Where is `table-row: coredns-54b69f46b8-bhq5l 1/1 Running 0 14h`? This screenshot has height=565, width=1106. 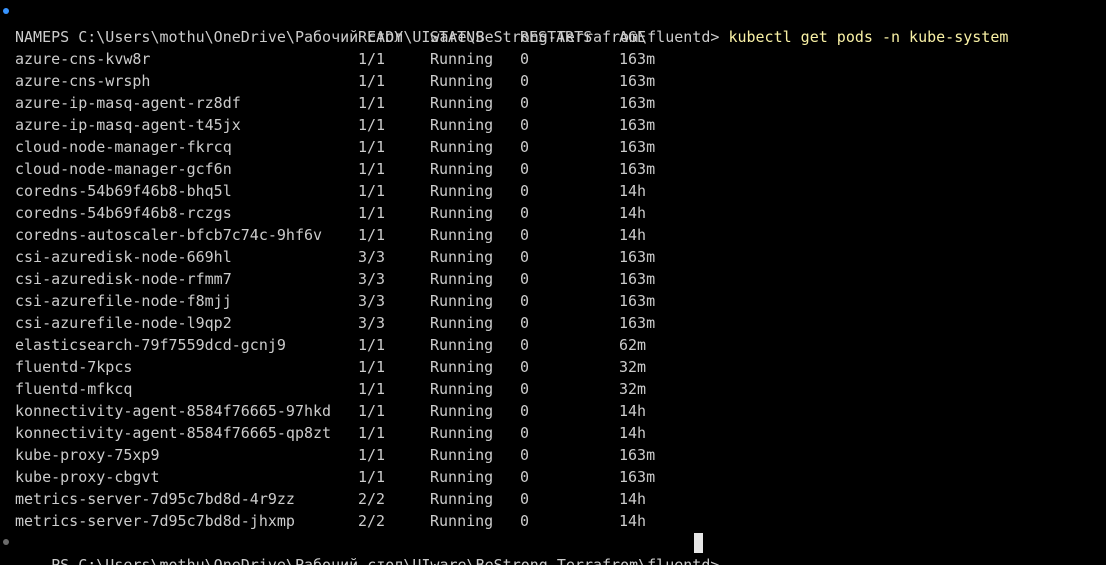
table-row: coredns-54b69f46b8-bhq5l 1/1 Running 0 14h is located at coordinates (365, 191).